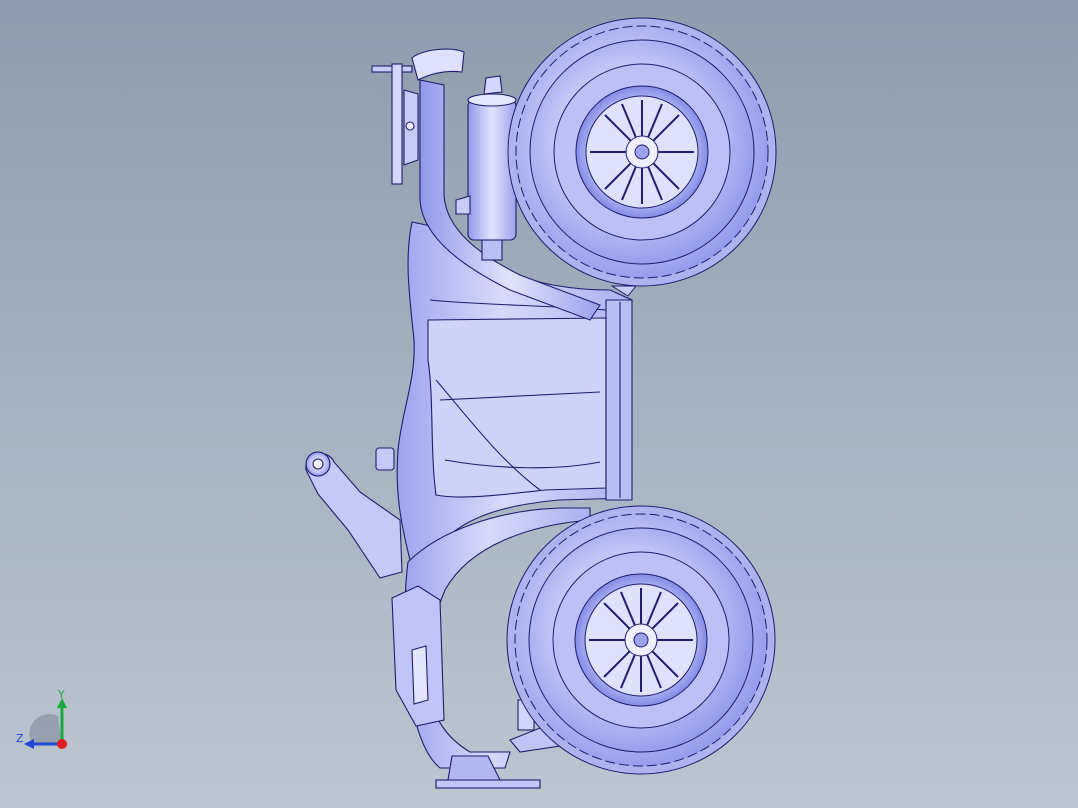  What do you see at coordinates (486, 168) in the screenshot?
I see `exhaust-muffler` at bounding box center [486, 168].